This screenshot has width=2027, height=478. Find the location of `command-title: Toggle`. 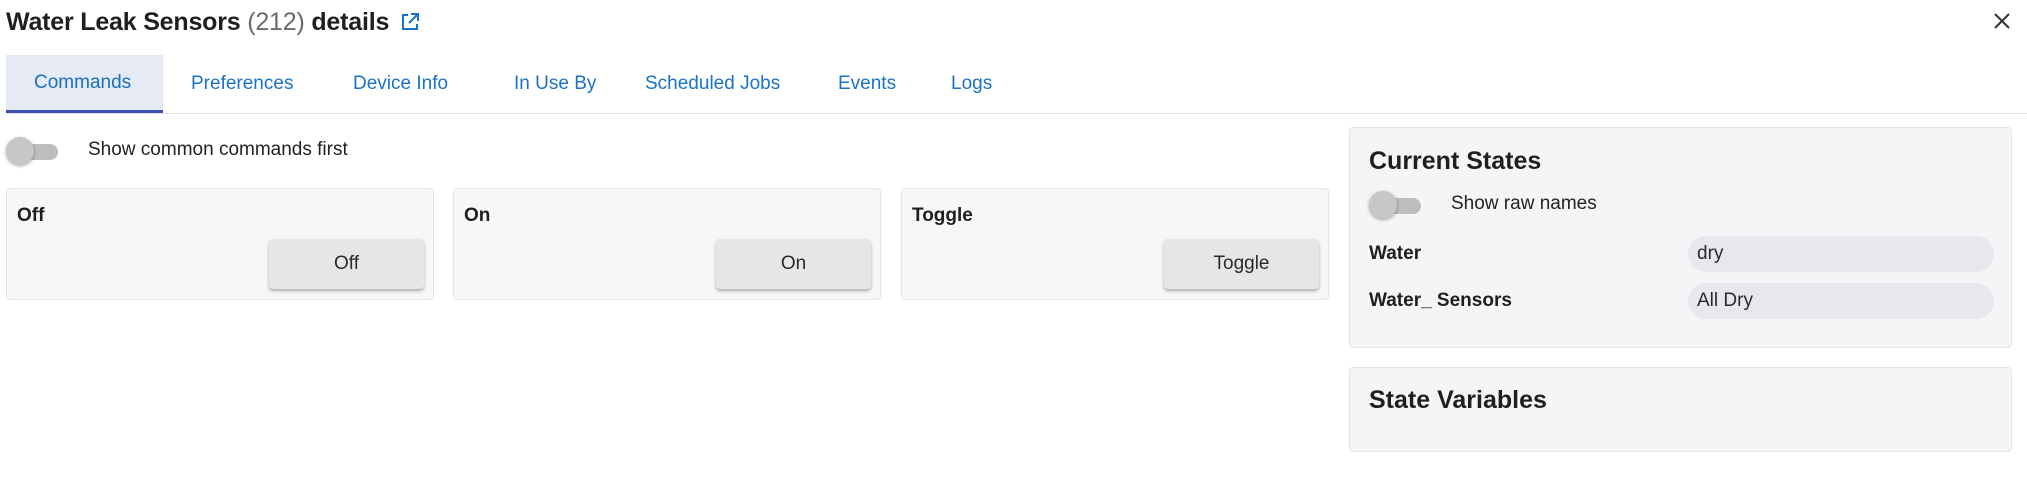

command-title: Toggle is located at coordinates (942, 215).